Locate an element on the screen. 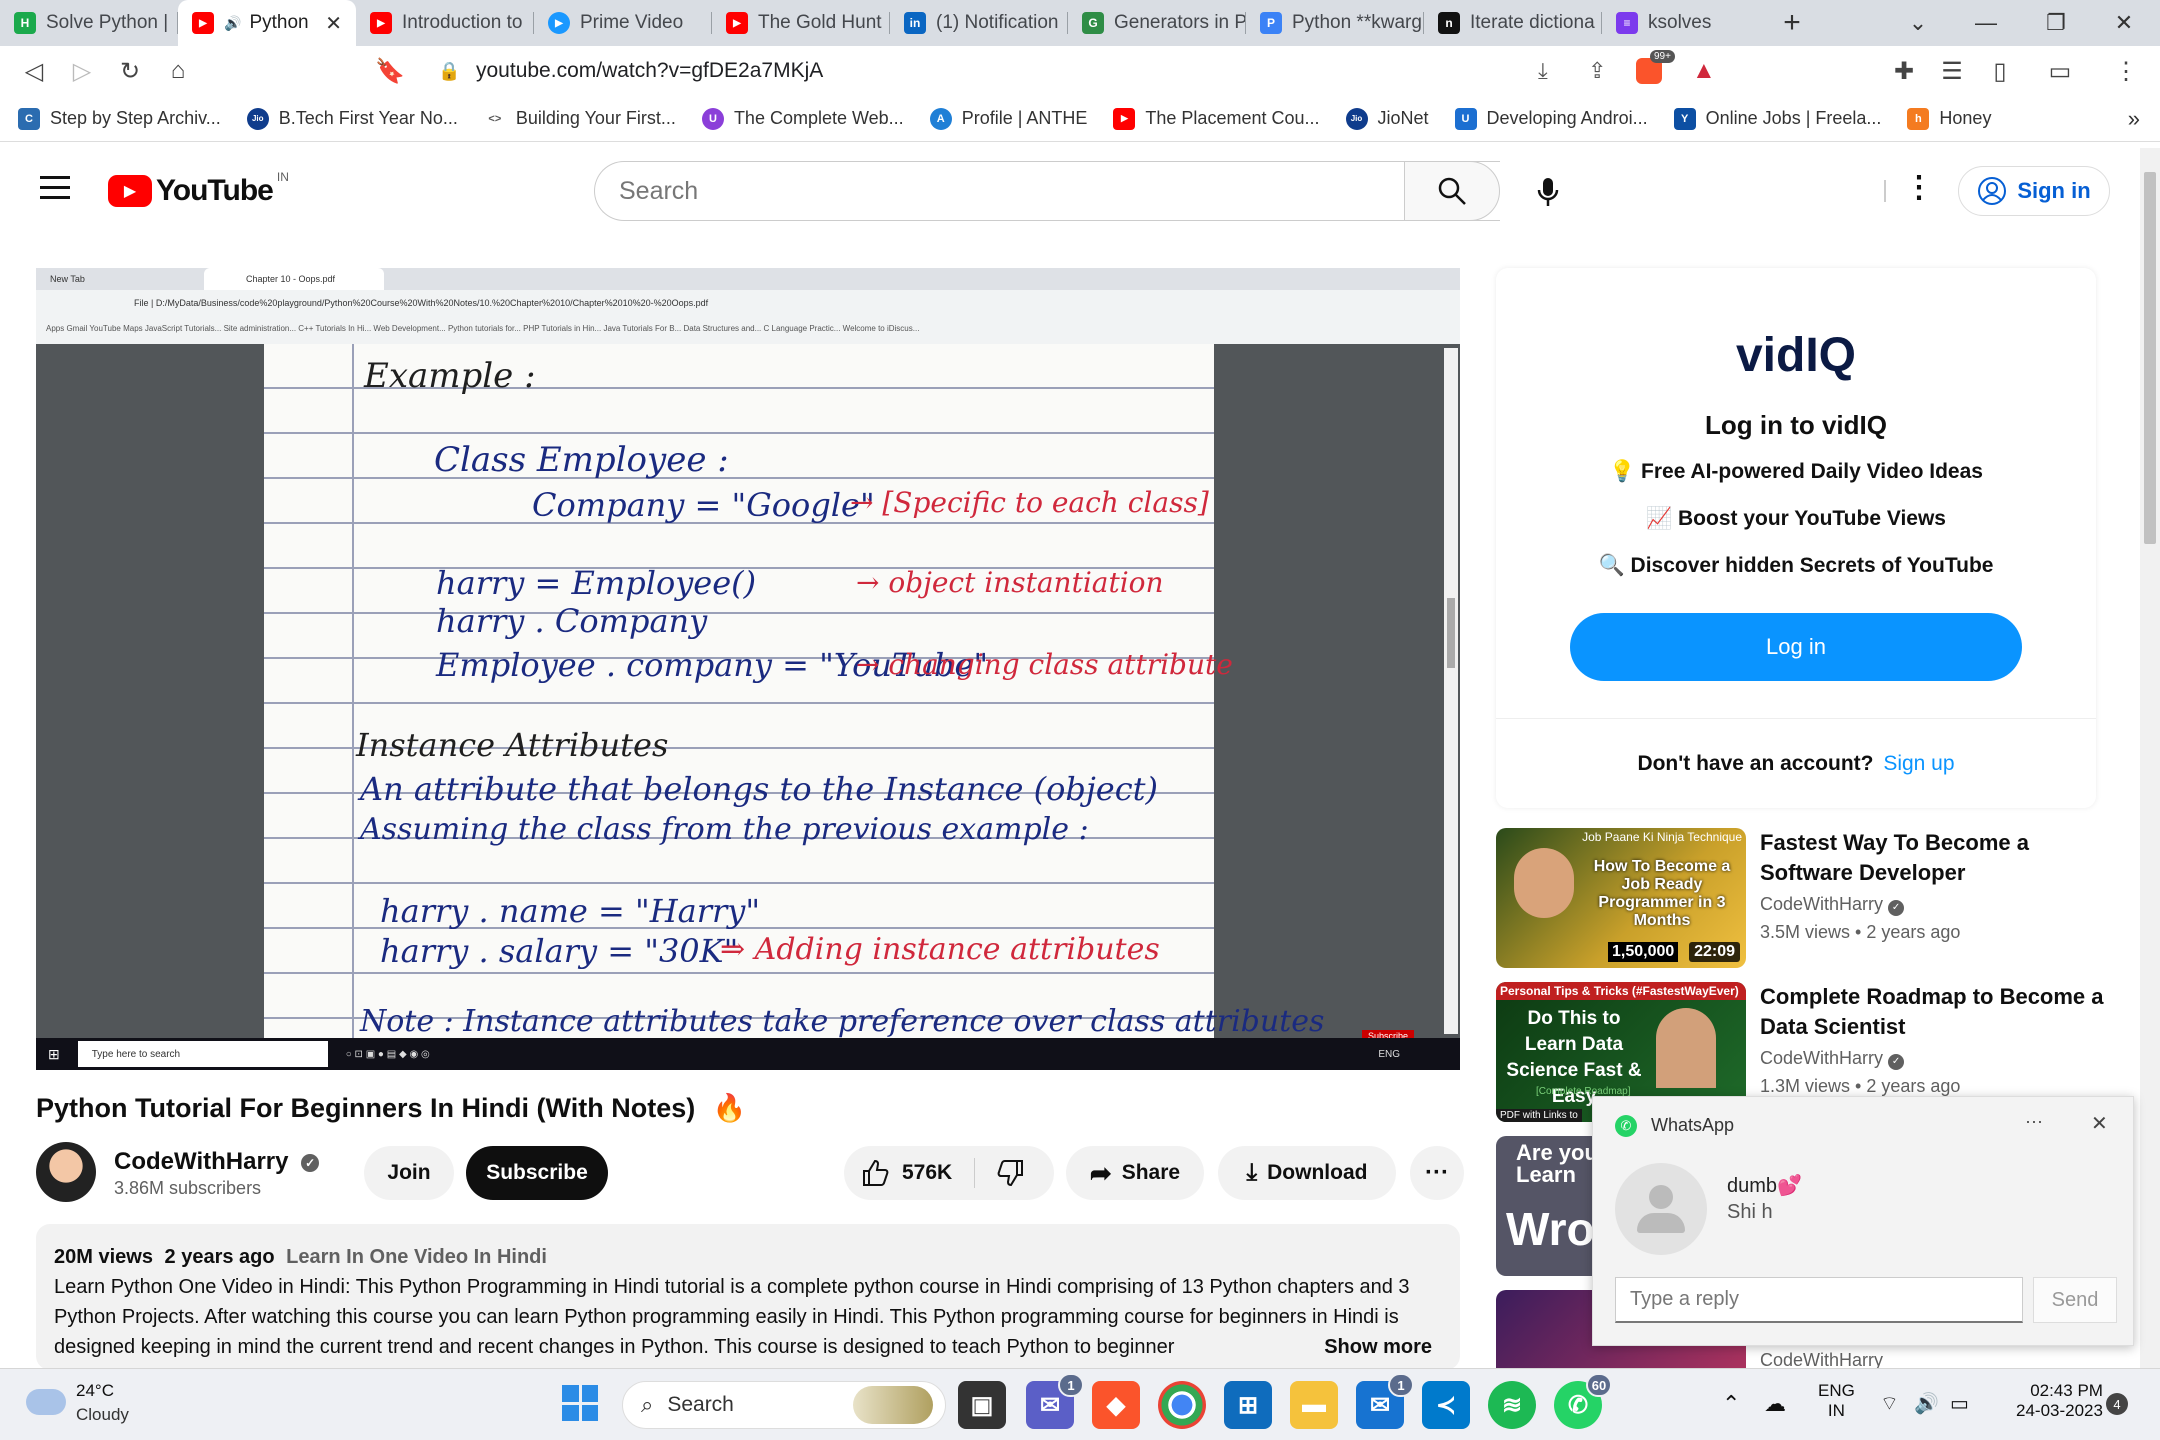 The height and width of the screenshot is (1440, 2160). close-tab-icon: ✕ is located at coordinates (333, 23).